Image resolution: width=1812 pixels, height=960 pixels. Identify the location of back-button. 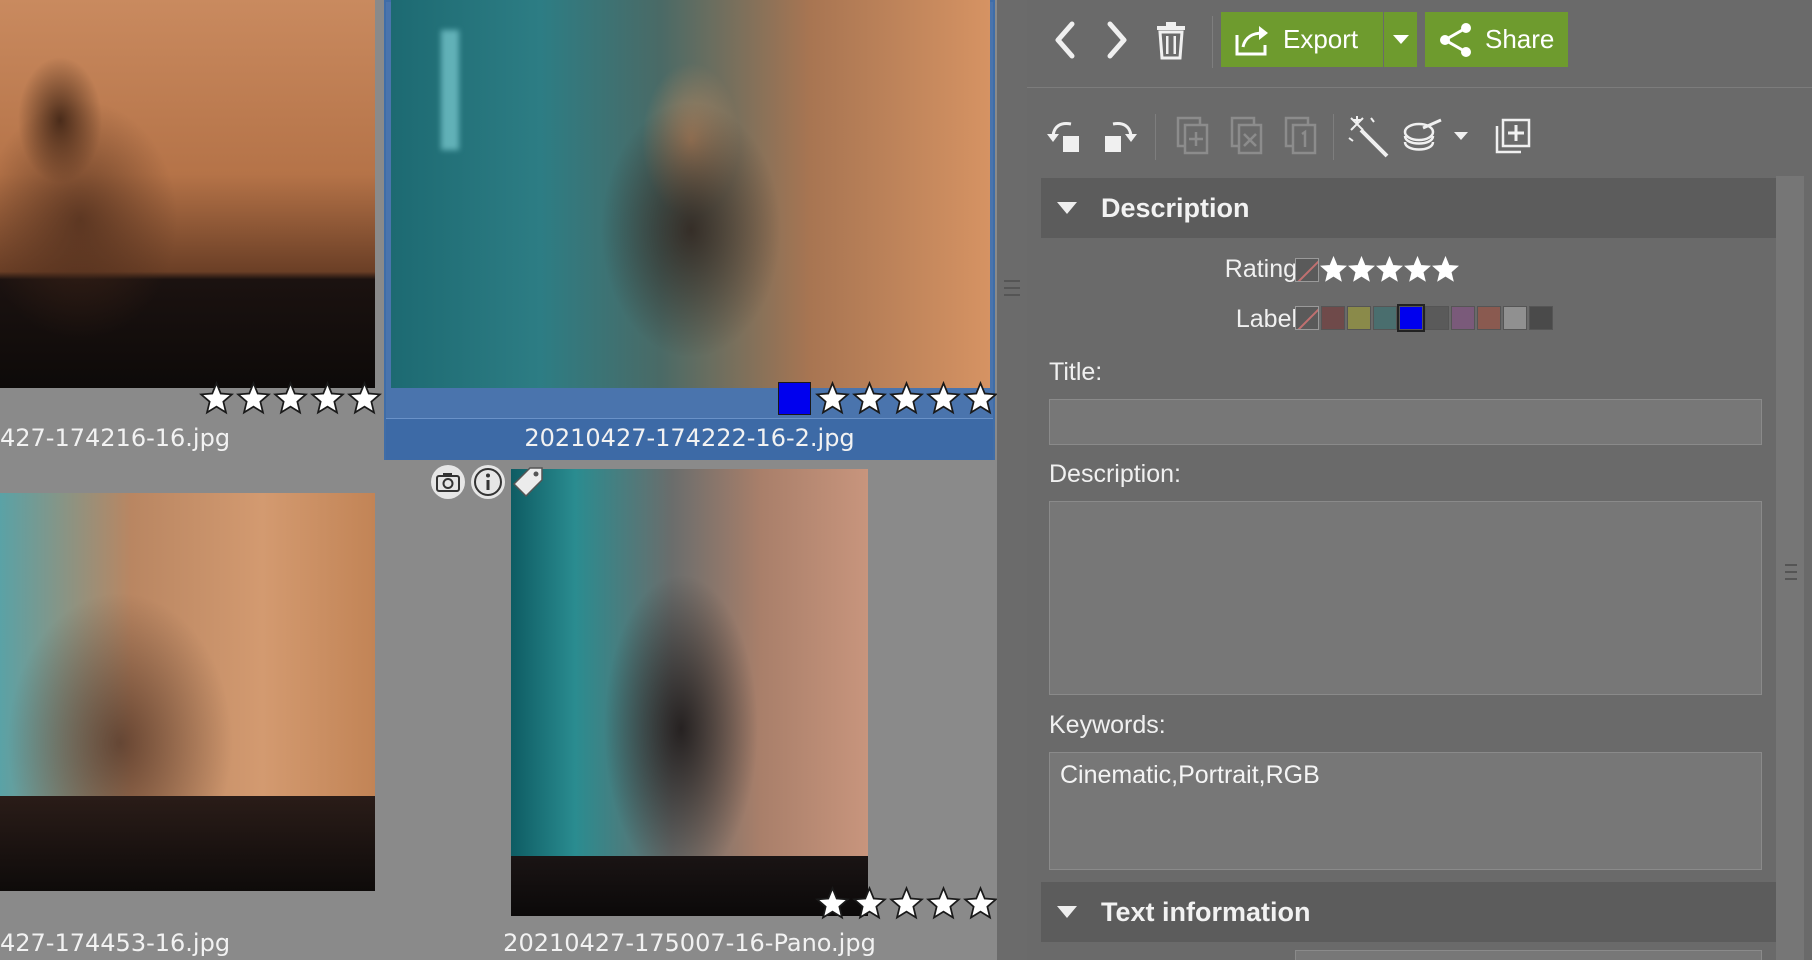
(1065, 40).